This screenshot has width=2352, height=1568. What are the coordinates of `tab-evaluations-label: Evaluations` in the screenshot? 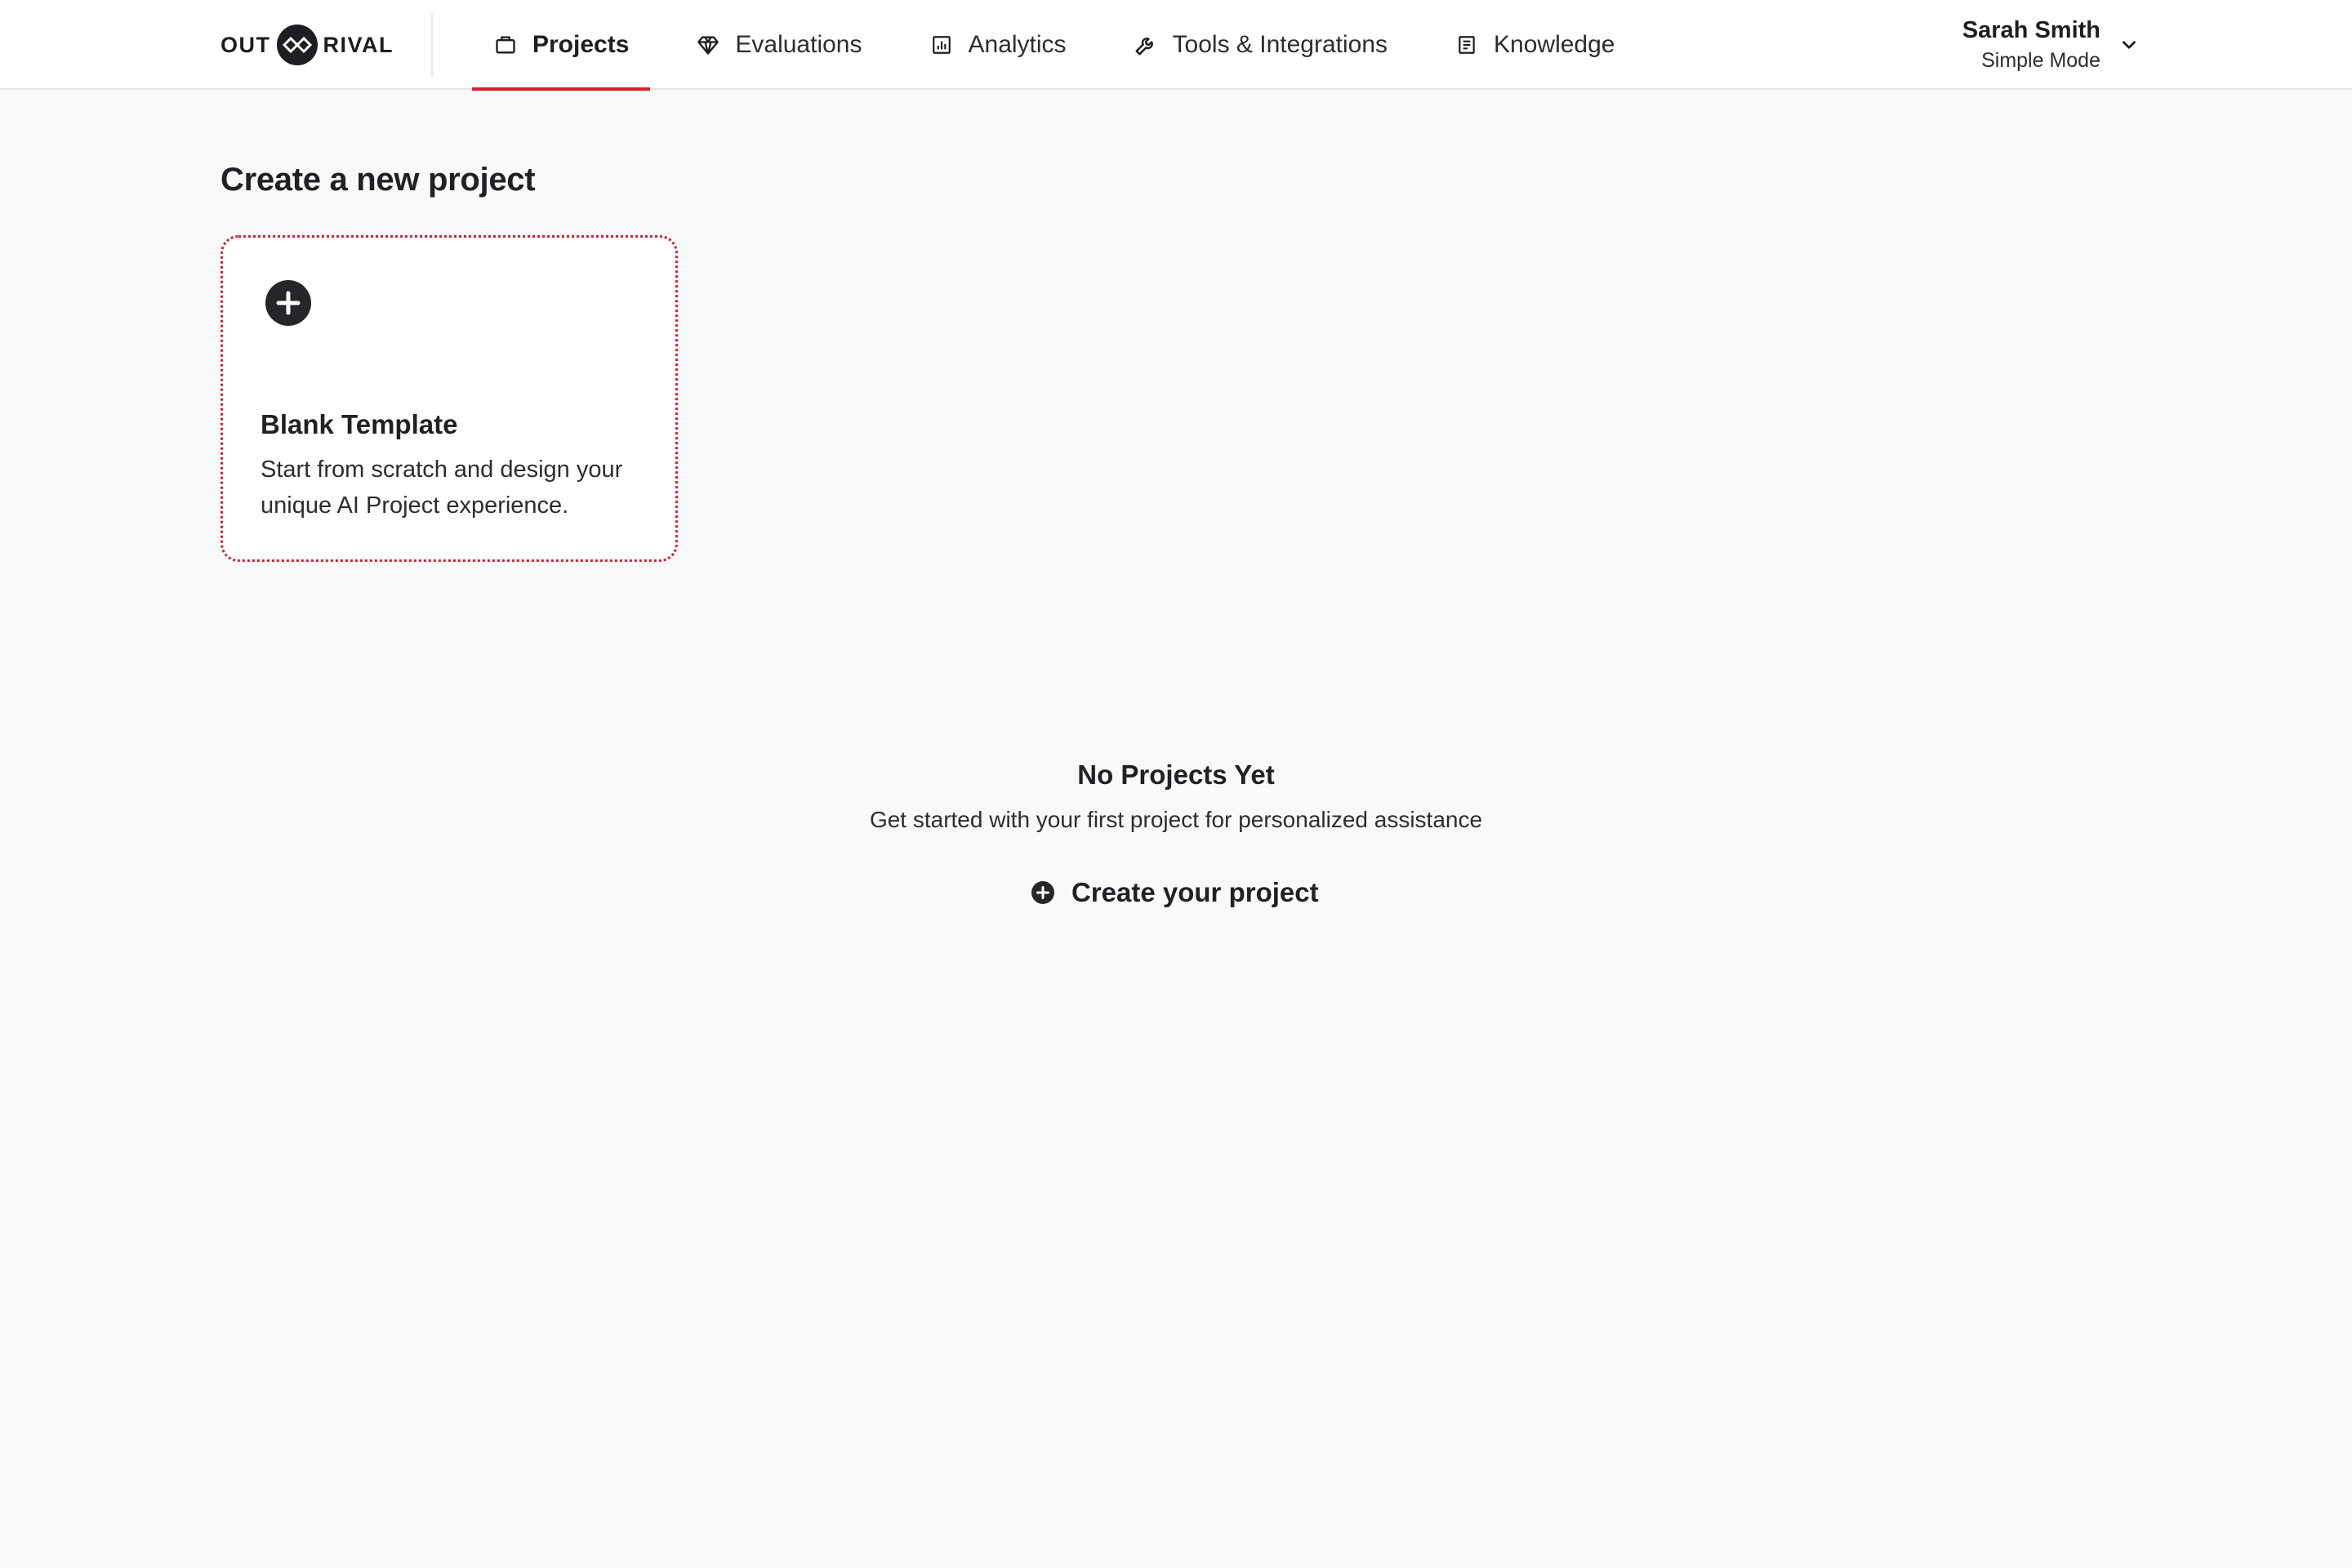 It's located at (798, 44).